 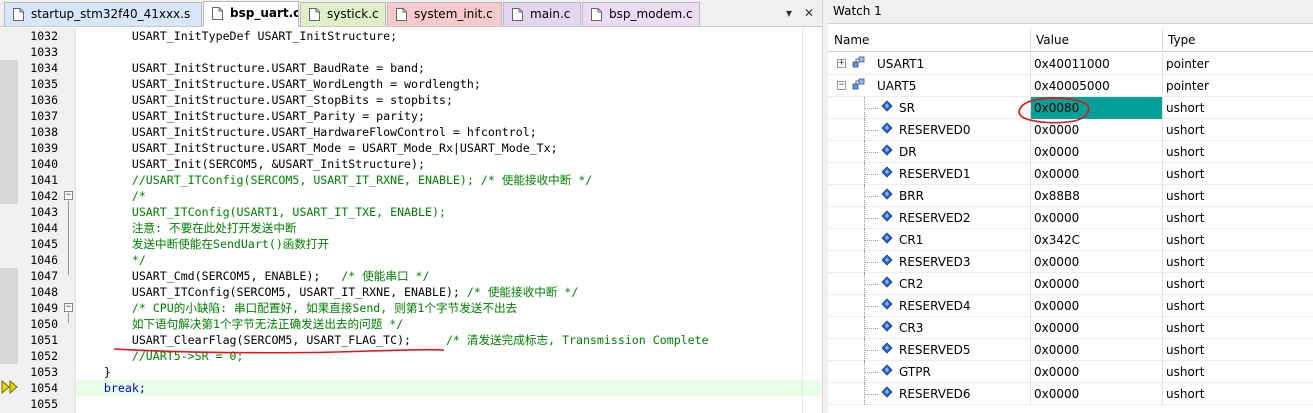 I want to click on watch-row: RESERVED1 0x0000 ushort, so click(x=1070, y=174).